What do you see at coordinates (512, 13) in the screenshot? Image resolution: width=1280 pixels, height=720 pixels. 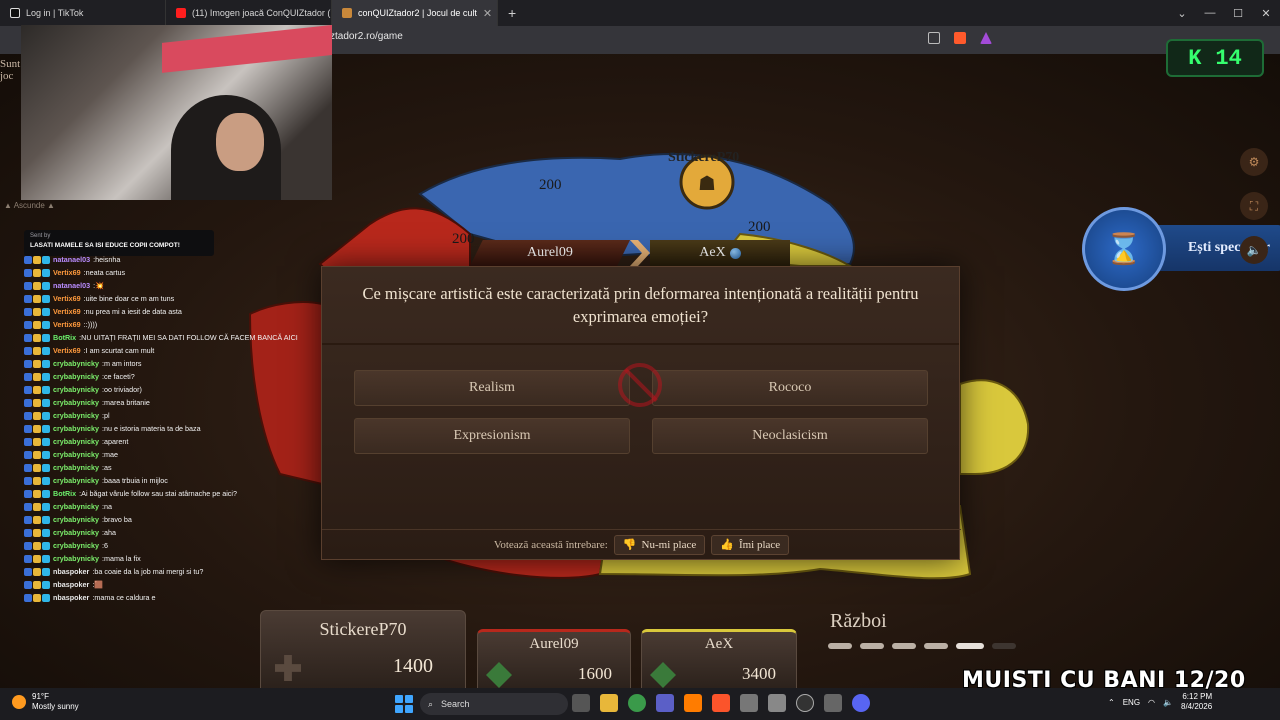 I see `new-tab-button: +` at bounding box center [512, 13].